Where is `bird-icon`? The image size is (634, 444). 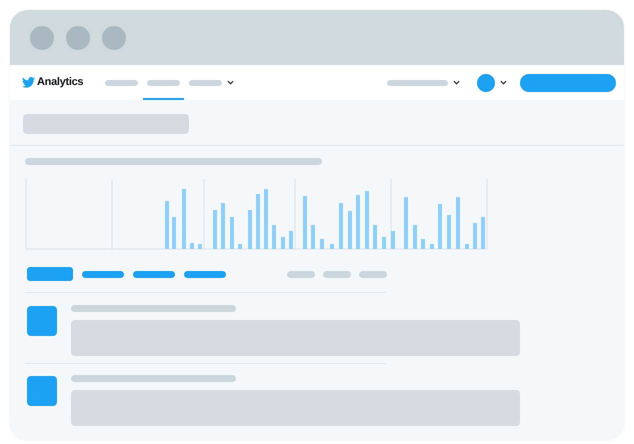
bird-icon is located at coordinates (28, 82).